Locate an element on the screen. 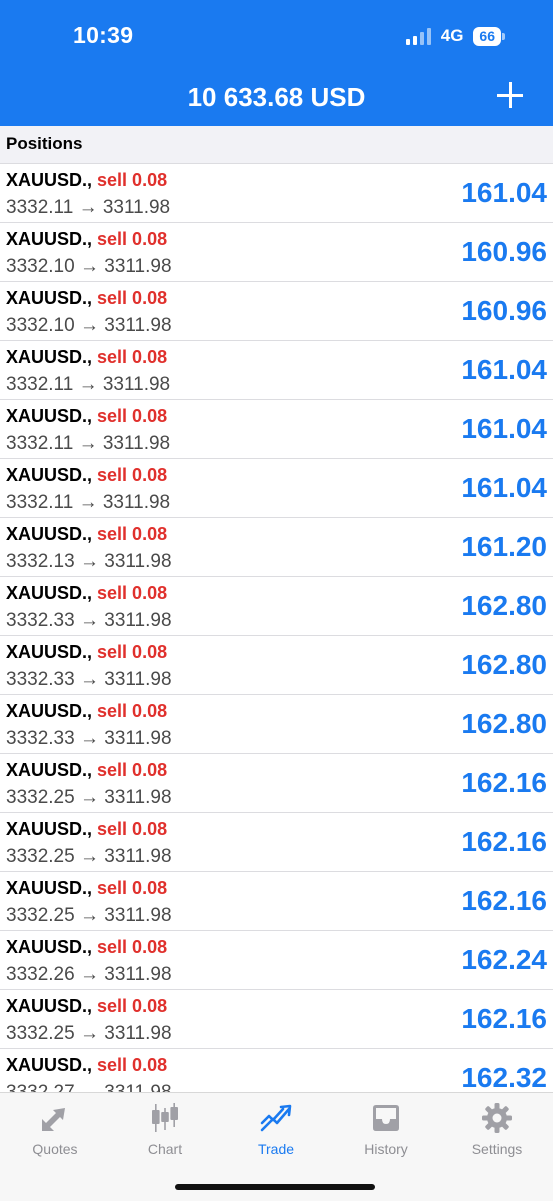 This screenshot has height=1201, width=553. home-indicator is located at coordinates (275, 1187).